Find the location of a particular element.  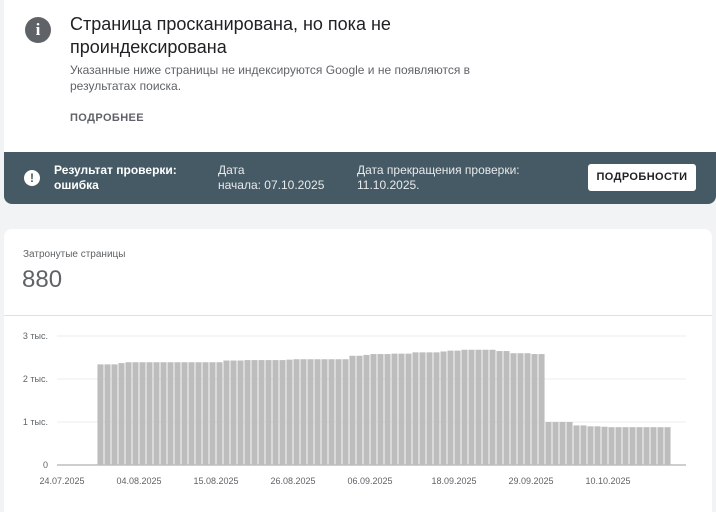

x-tick-label-1: 04.08.2025 is located at coordinates (138, 481).